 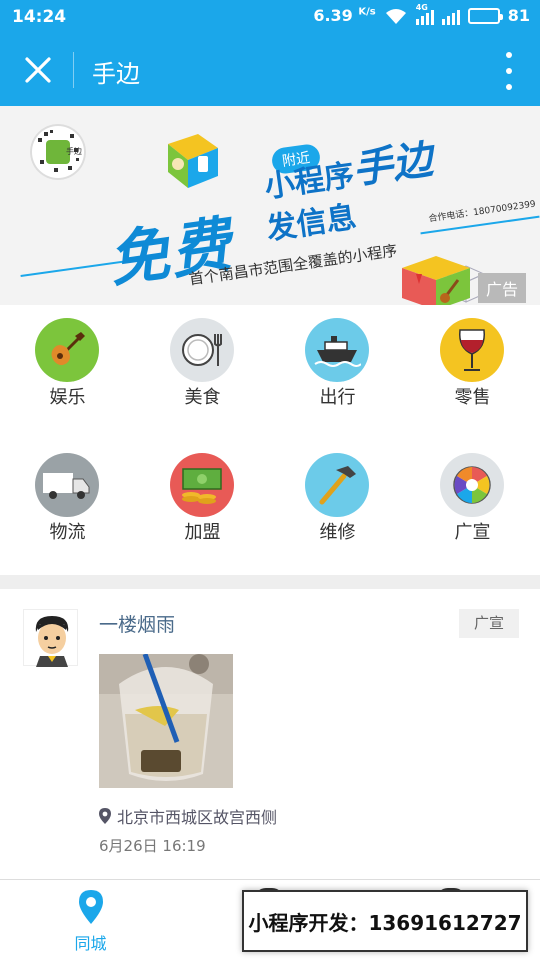 What do you see at coordinates (193, 161) in the screenshot?
I see `cube-phone-icon` at bounding box center [193, 161].